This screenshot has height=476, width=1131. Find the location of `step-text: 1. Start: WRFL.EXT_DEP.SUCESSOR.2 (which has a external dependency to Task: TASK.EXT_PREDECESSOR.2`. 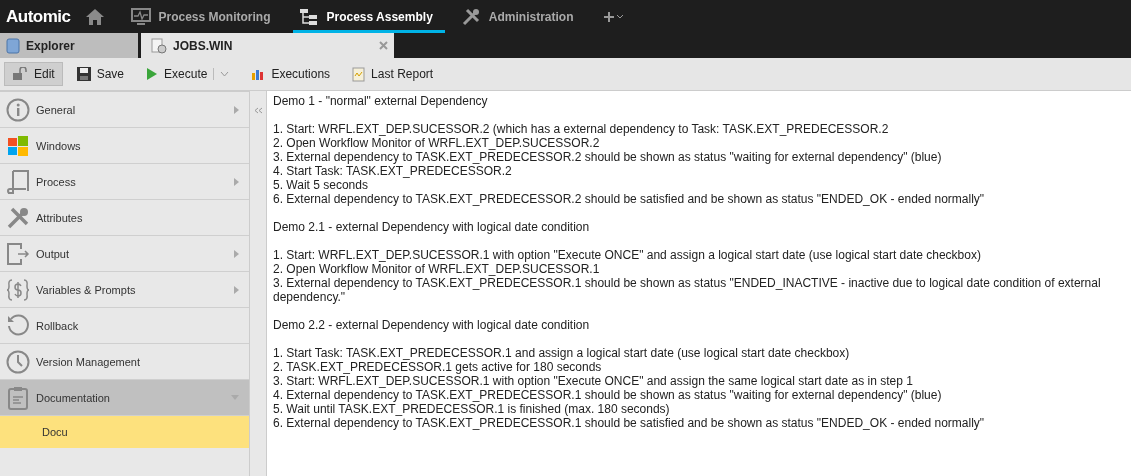

step-text: 1. Start: WRFL.EXT_DEP.SUCESSOR.2 (which has a external dependency to Task: TASK.EXT_PREDECESSOR.2 is located at coordinates (581, 129).